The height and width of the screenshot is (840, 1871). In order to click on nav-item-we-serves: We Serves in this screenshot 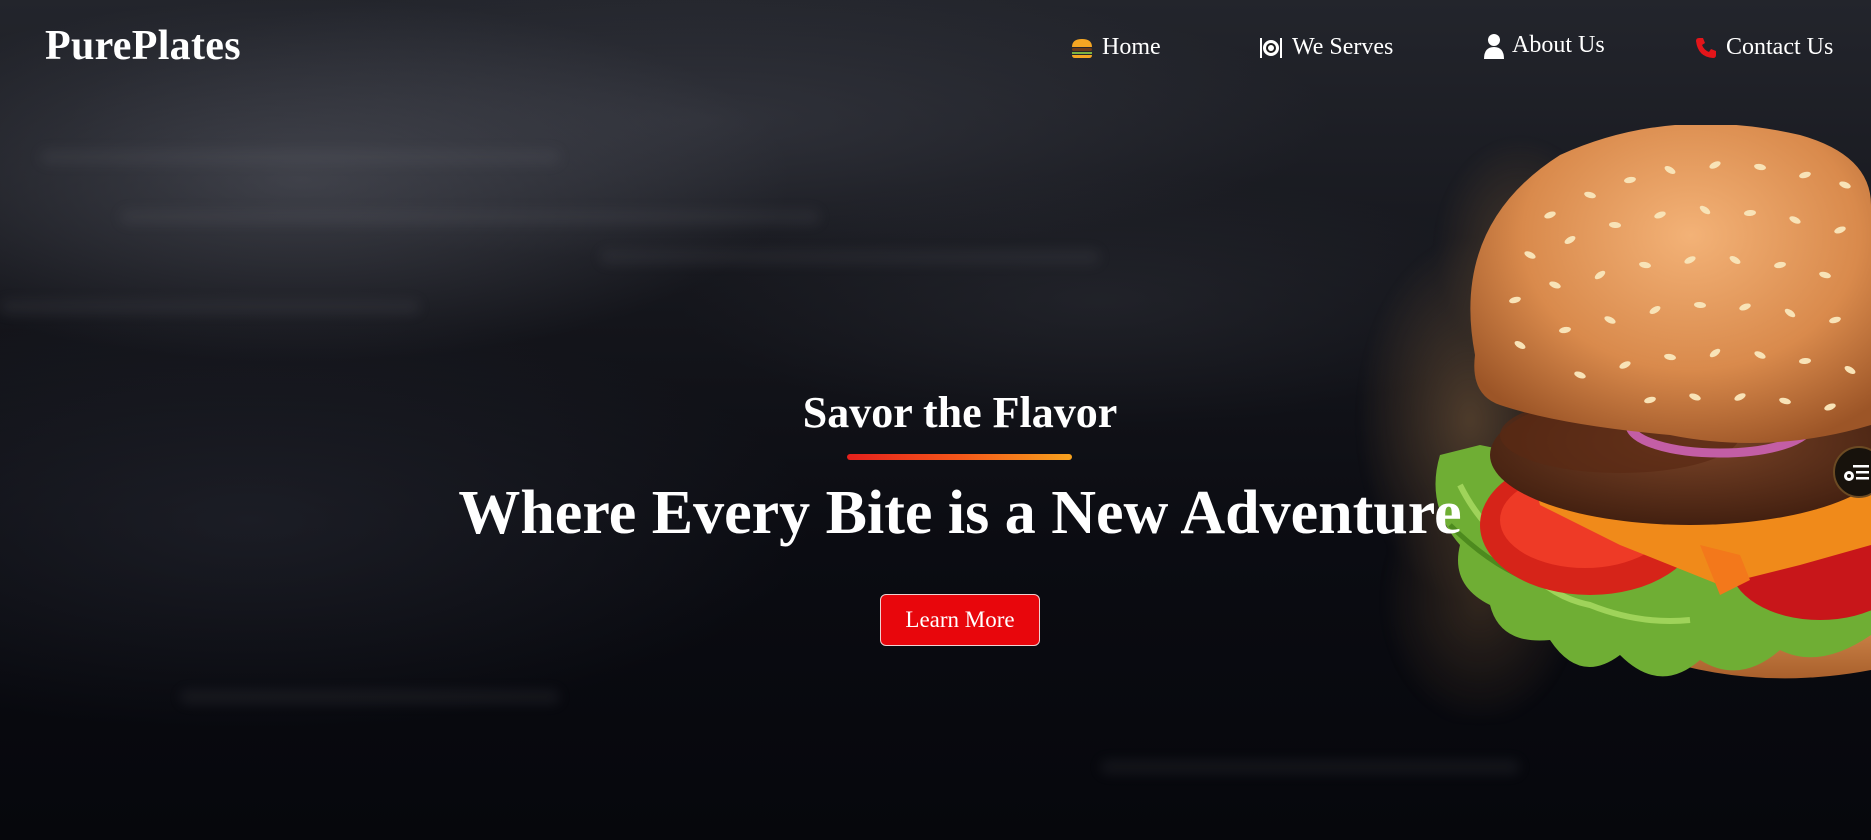, I will do `click(1325, 47)`.